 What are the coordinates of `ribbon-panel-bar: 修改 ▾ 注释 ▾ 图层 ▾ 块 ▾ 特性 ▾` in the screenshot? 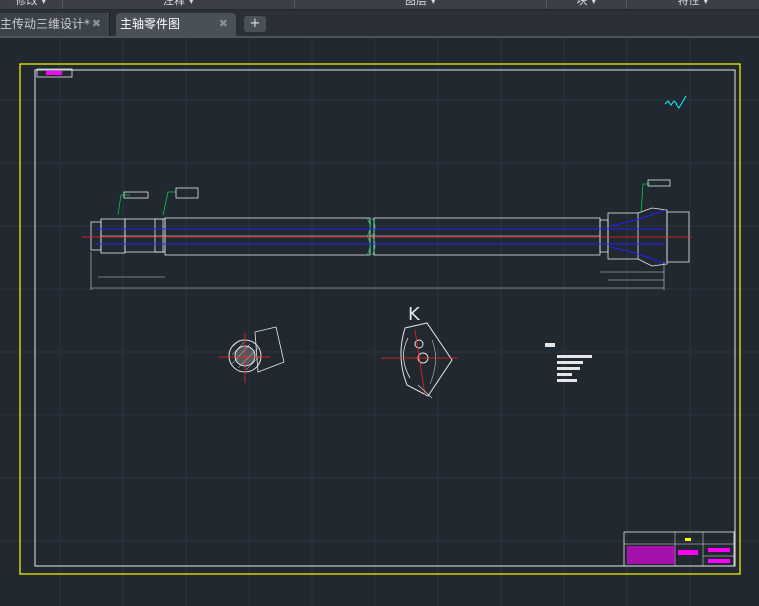 It's located at (379, 5).